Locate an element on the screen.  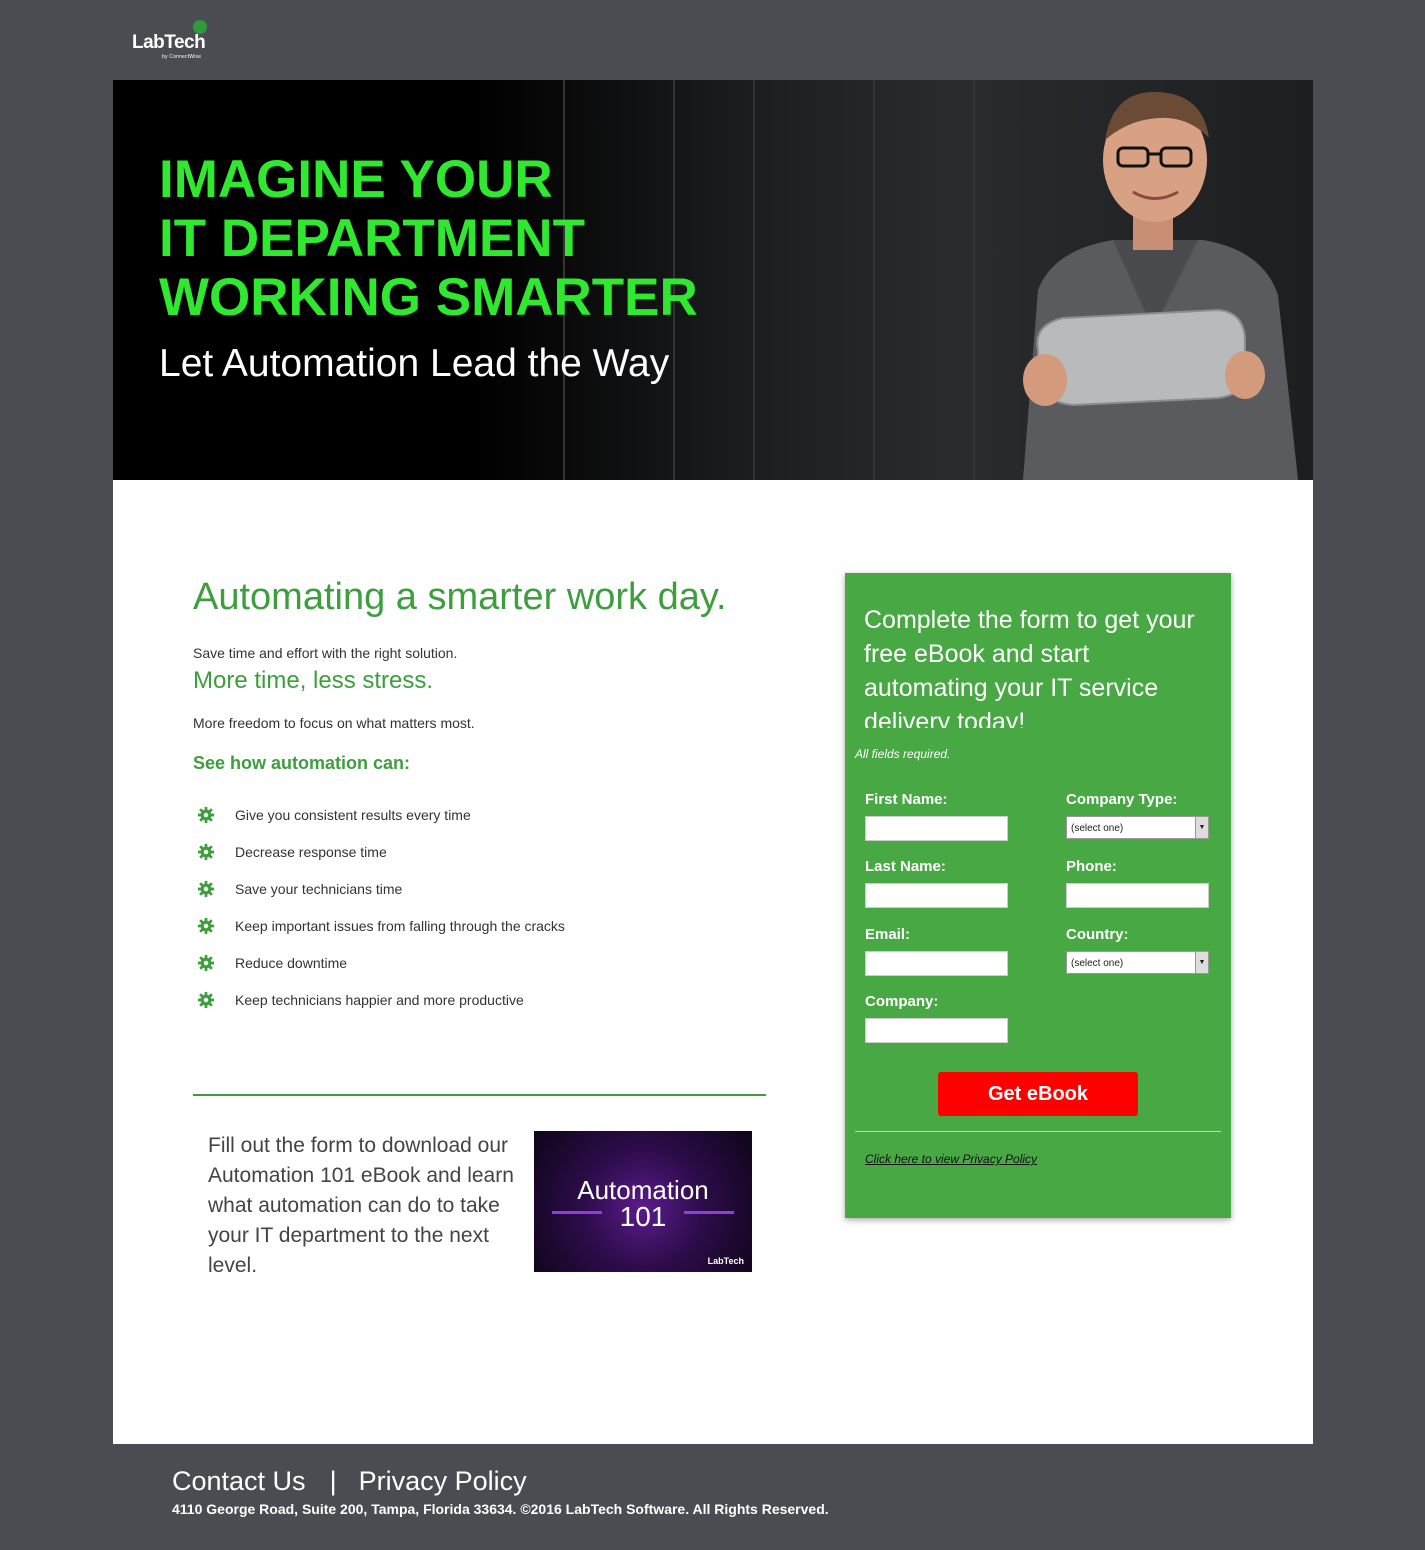
list-item-text: Save your technicians time is located at coordinates (319, 888).